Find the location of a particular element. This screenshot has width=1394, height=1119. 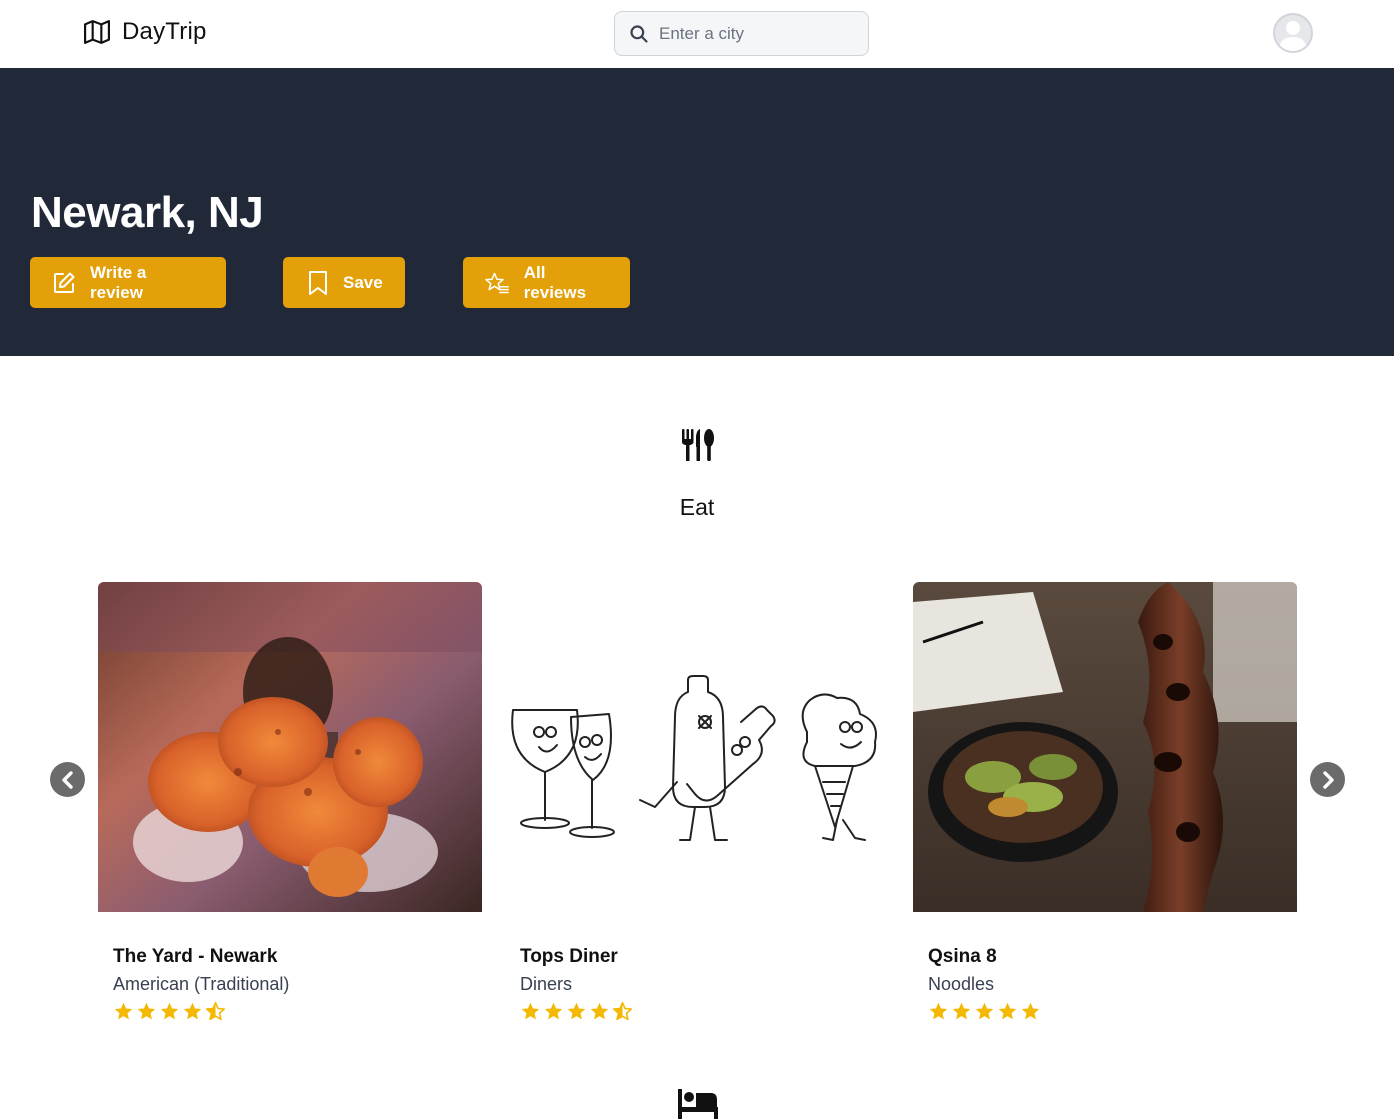

all-reviews-button: All reviews is located at coordinates (546, 282).